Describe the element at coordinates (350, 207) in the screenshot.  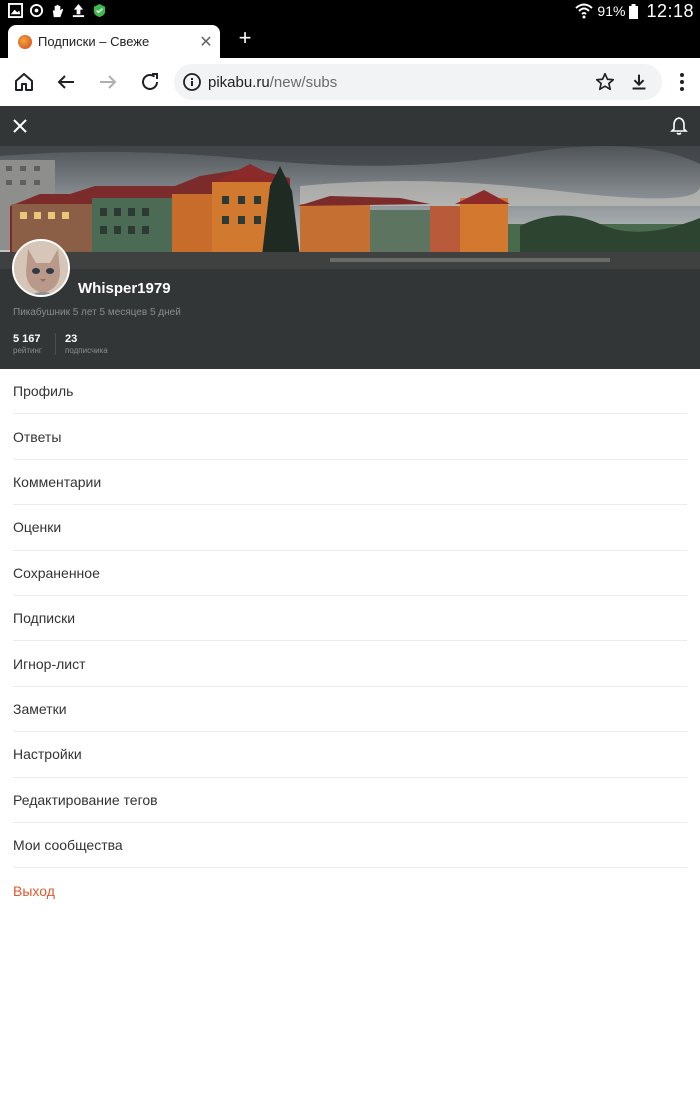
I see `profile-cover-image` at that location.